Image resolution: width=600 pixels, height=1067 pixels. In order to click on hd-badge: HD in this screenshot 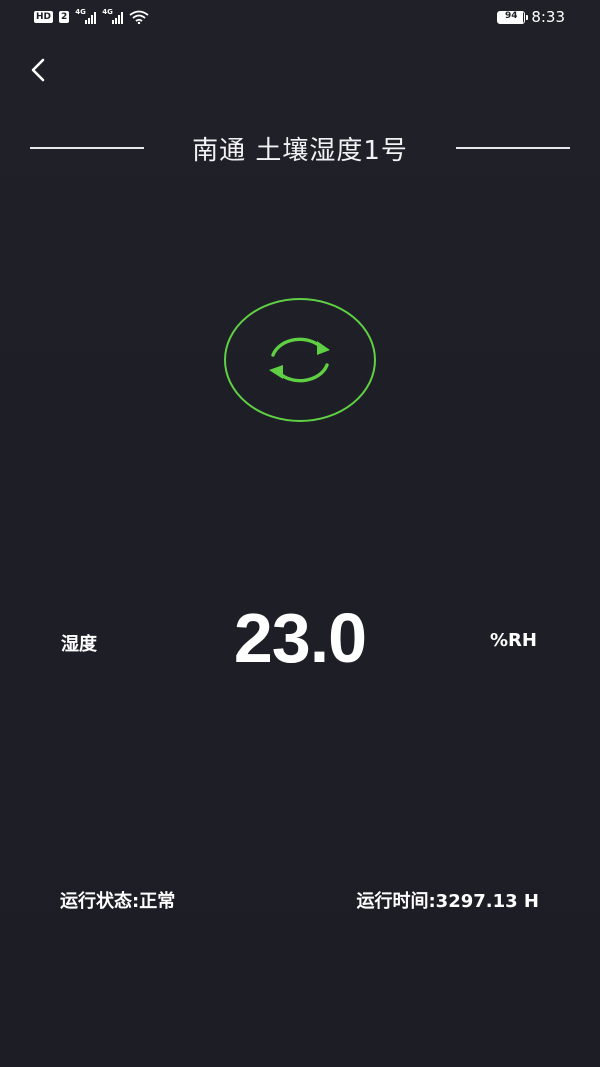, I will do `click(44, 17)`.